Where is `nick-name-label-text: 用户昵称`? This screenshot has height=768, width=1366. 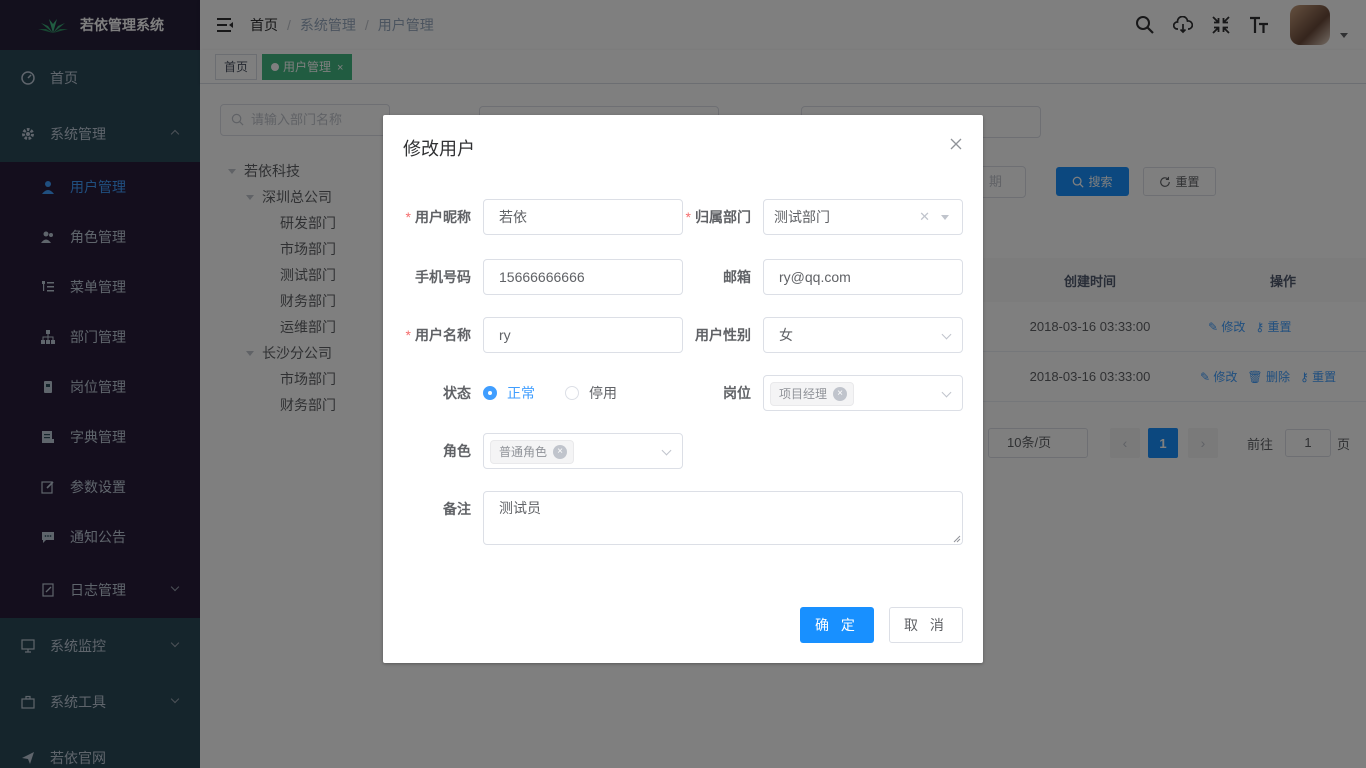 nick-name-label-text: 用户昵称 is located at coordinates (443, 217).